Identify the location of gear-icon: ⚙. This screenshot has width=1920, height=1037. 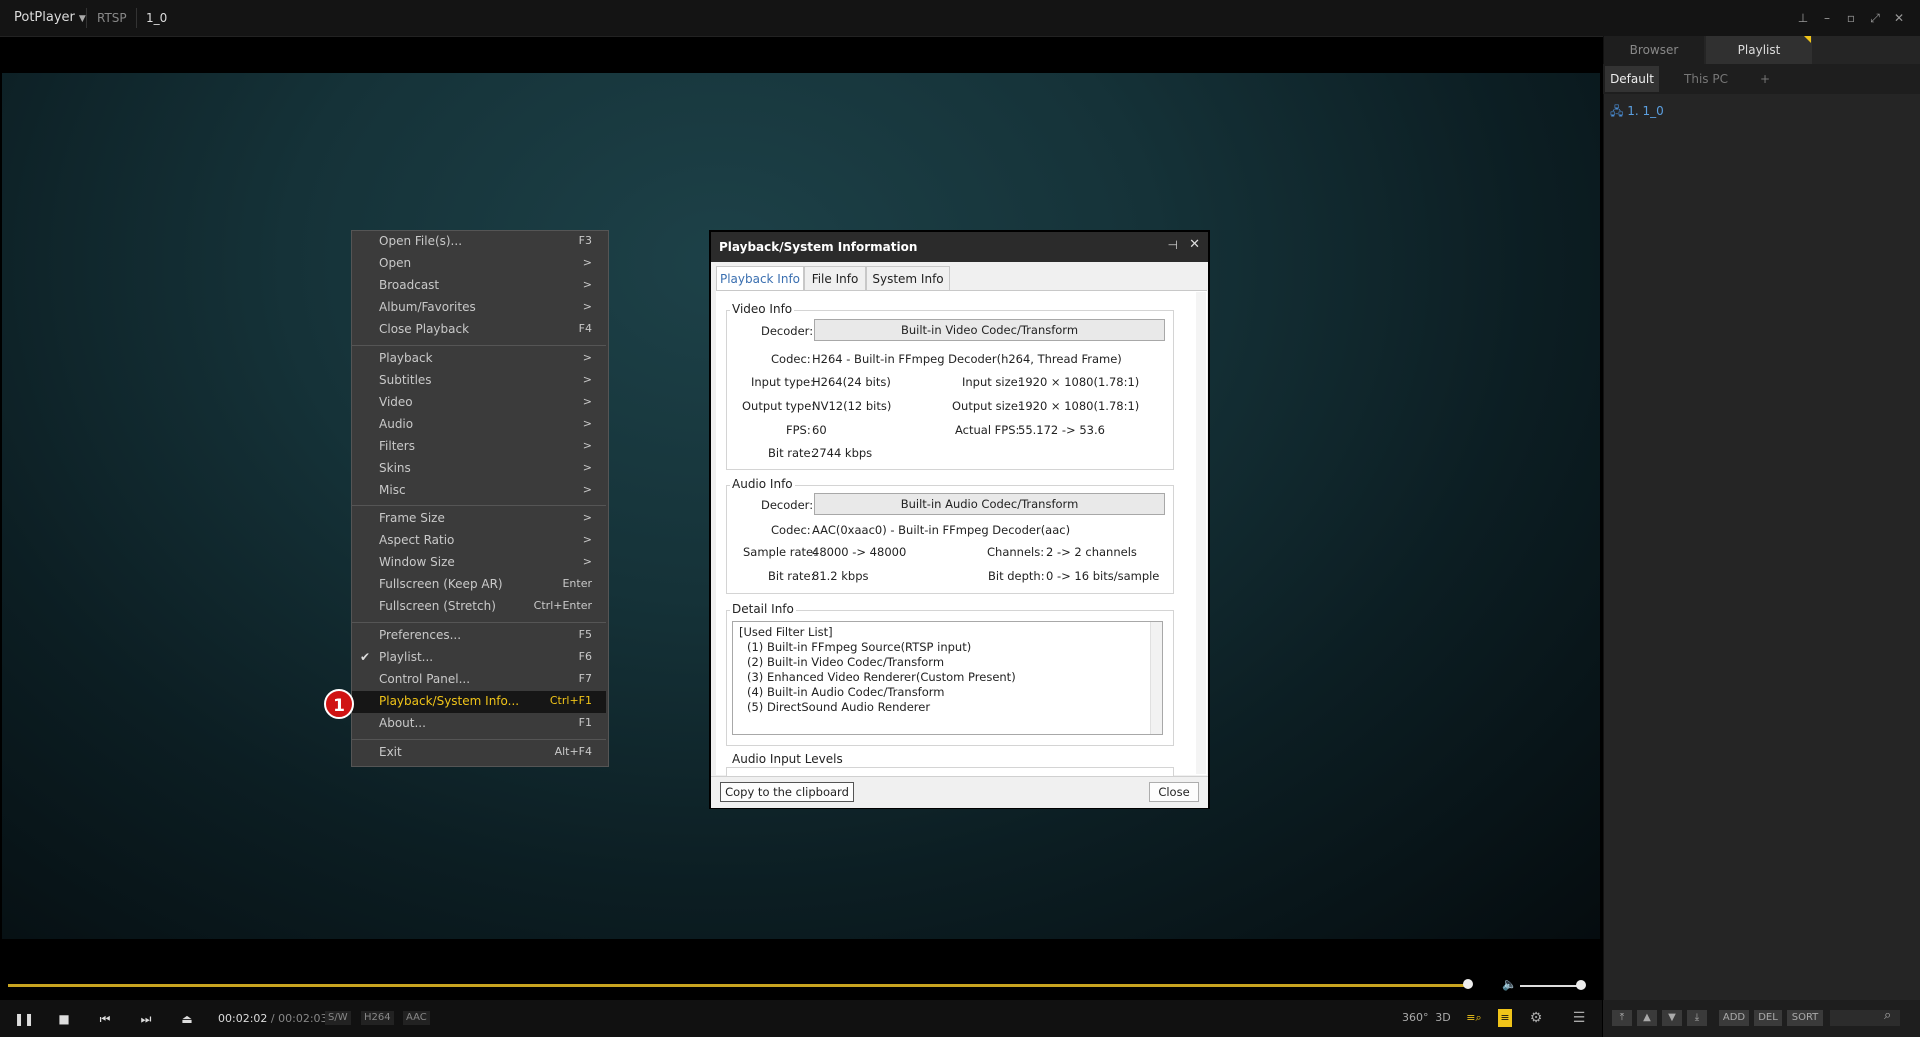
(1536, 1018).